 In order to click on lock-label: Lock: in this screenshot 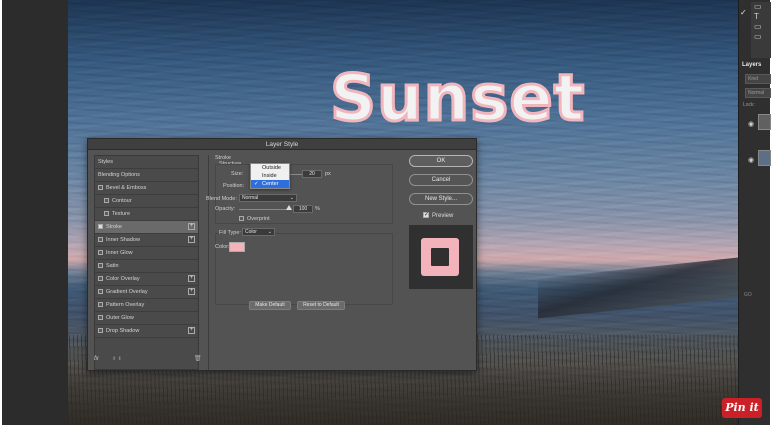, I will do `click(749, 105)`.